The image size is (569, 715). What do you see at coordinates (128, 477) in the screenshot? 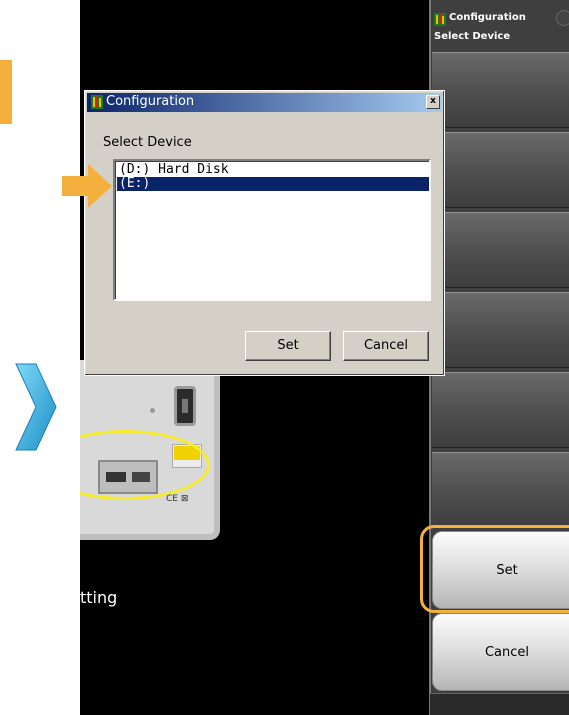
I see `port-panel` at bounding box center [128, 477].